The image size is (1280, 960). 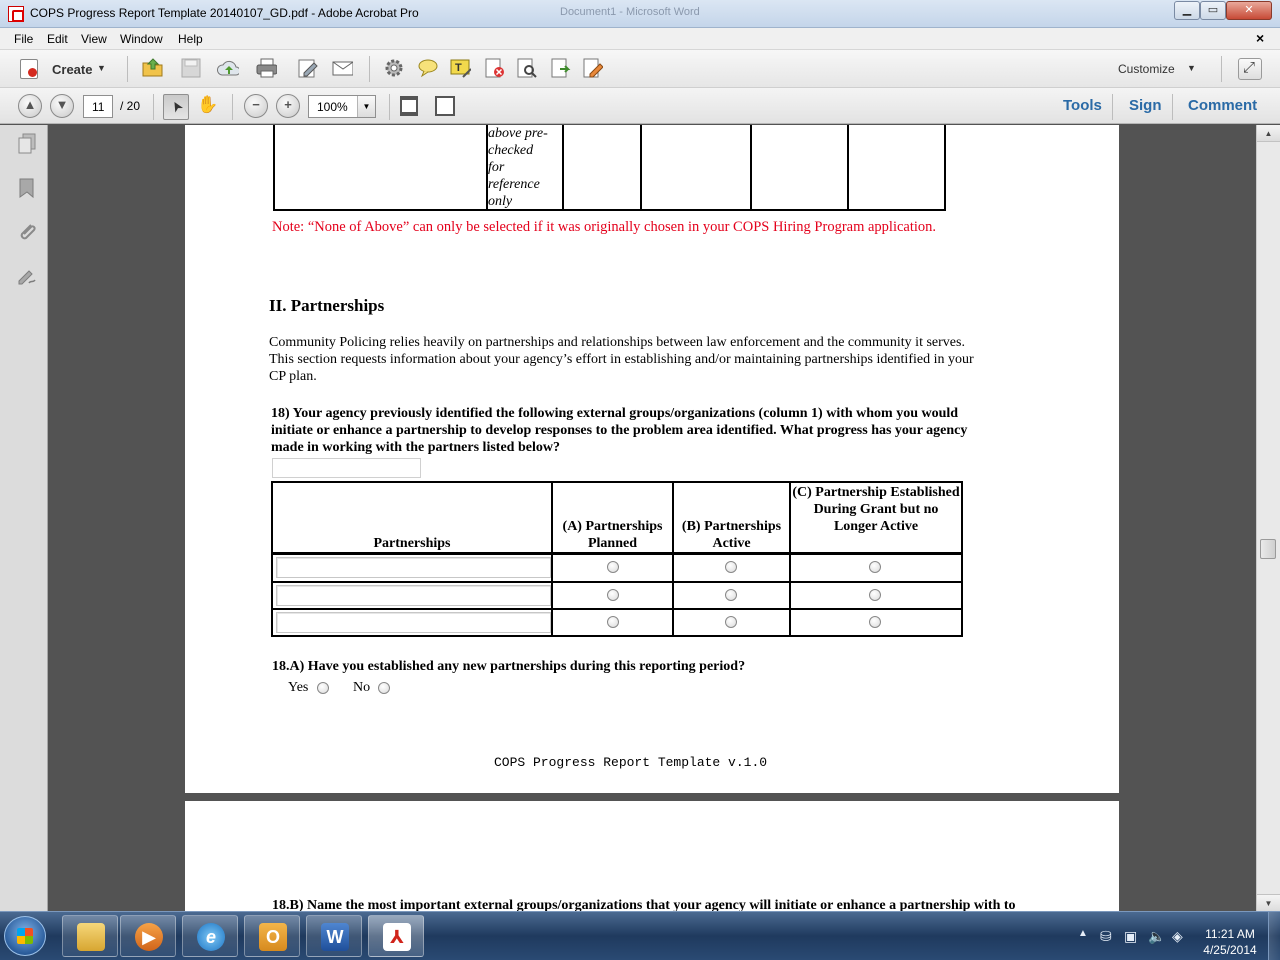 I want to click on svg-text: T, so click(x=458, y=68).